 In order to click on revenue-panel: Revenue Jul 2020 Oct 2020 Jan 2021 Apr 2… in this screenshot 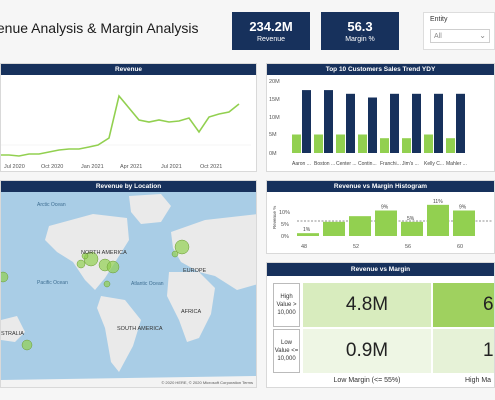, I will do `click(128, 117)`.